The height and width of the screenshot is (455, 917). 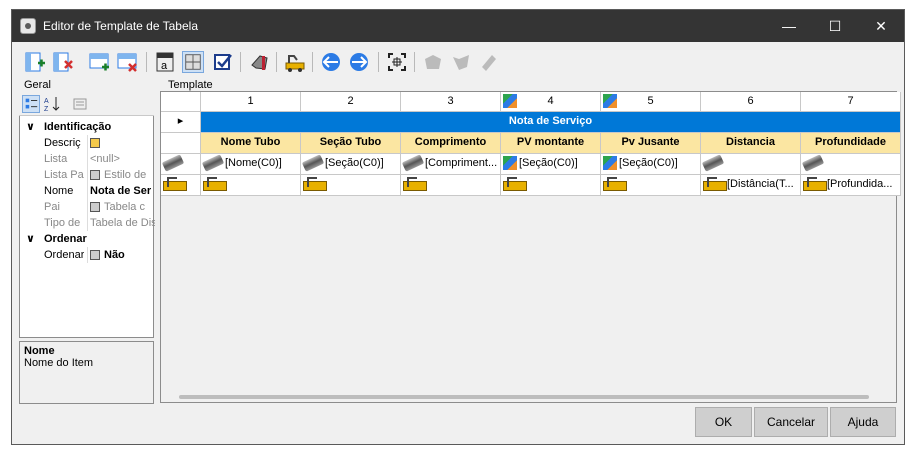 What do you see at coordinates (359, 62) in the screenshot?
I see `move-right-icon` at bounding box center [359, 62].